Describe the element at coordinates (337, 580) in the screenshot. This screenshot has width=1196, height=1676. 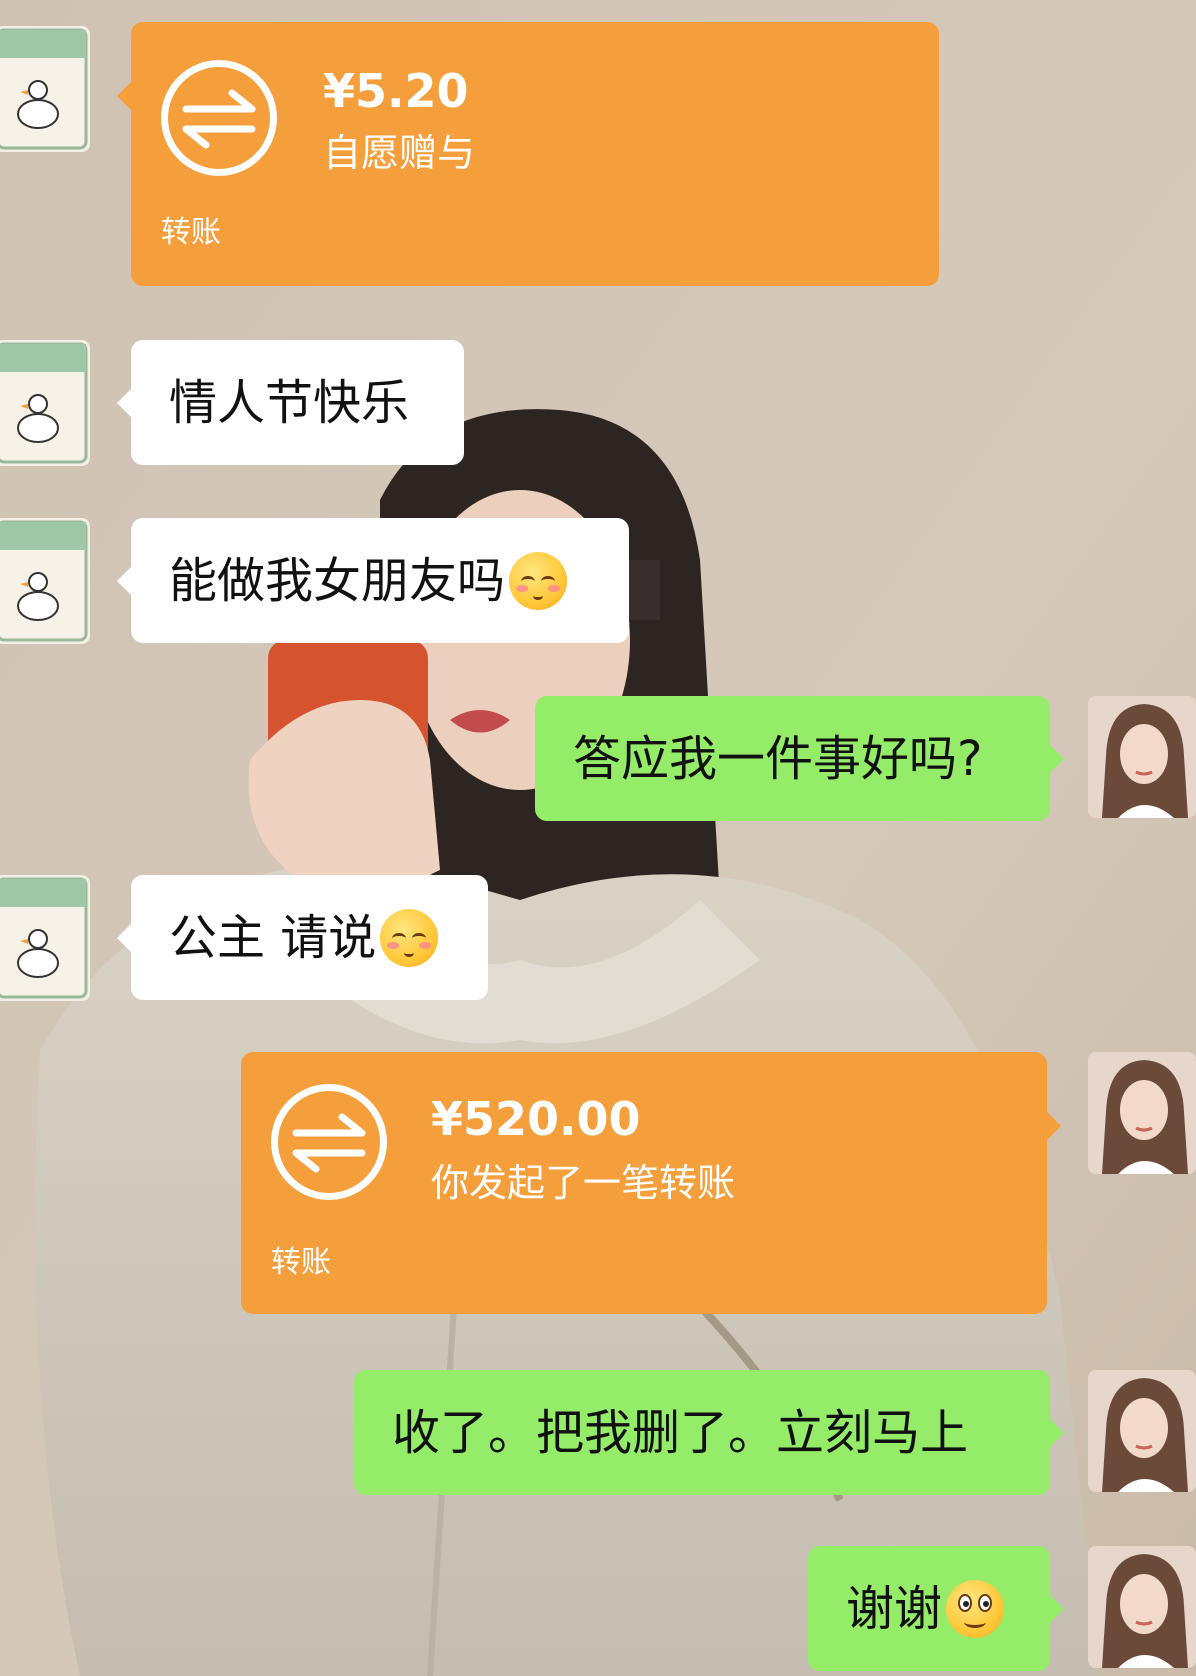
I see `message-text: 能做我女朋友吗` at that location.